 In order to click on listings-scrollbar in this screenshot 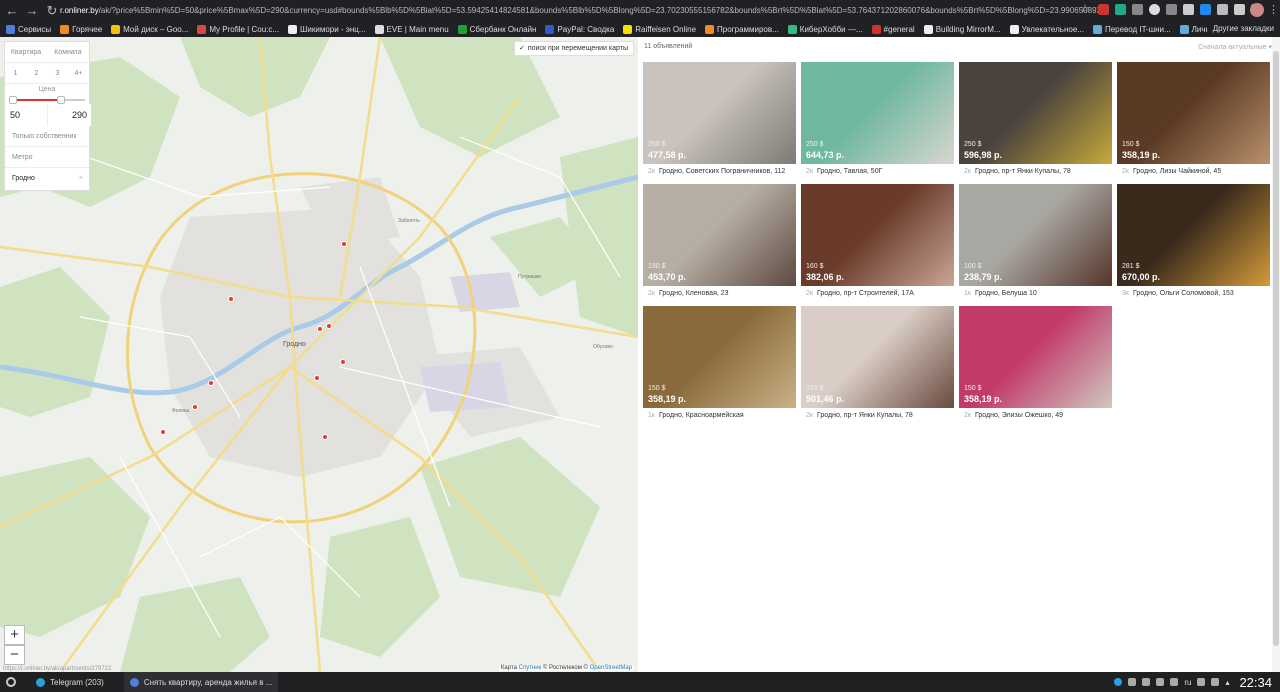, I will do `click(1276, 354)`.